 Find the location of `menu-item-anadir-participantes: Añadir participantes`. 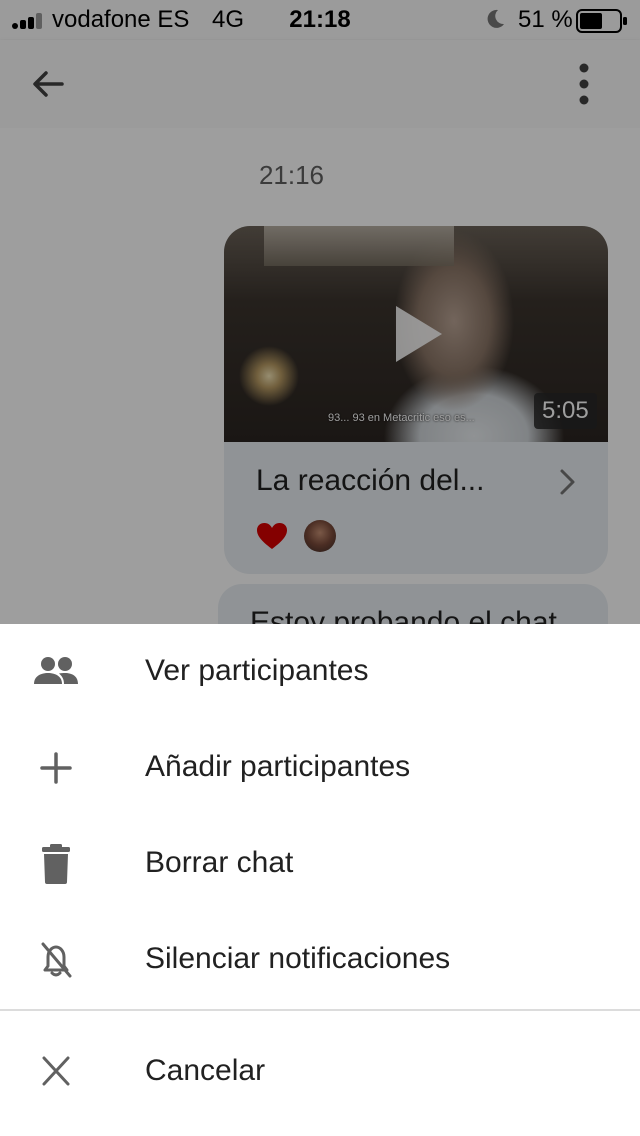

menu-item-anadir-participantes: Añadir participantes is located at coordinates (320, 768).